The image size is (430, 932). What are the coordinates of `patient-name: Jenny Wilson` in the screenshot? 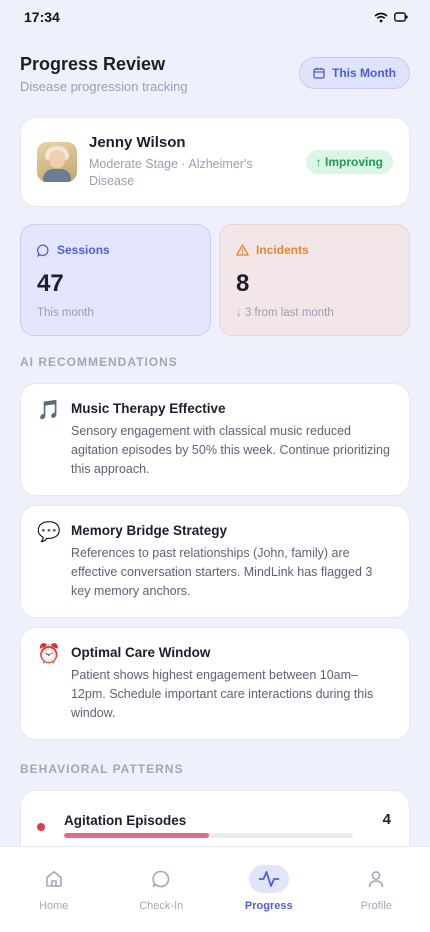 It's located at (137, 142).